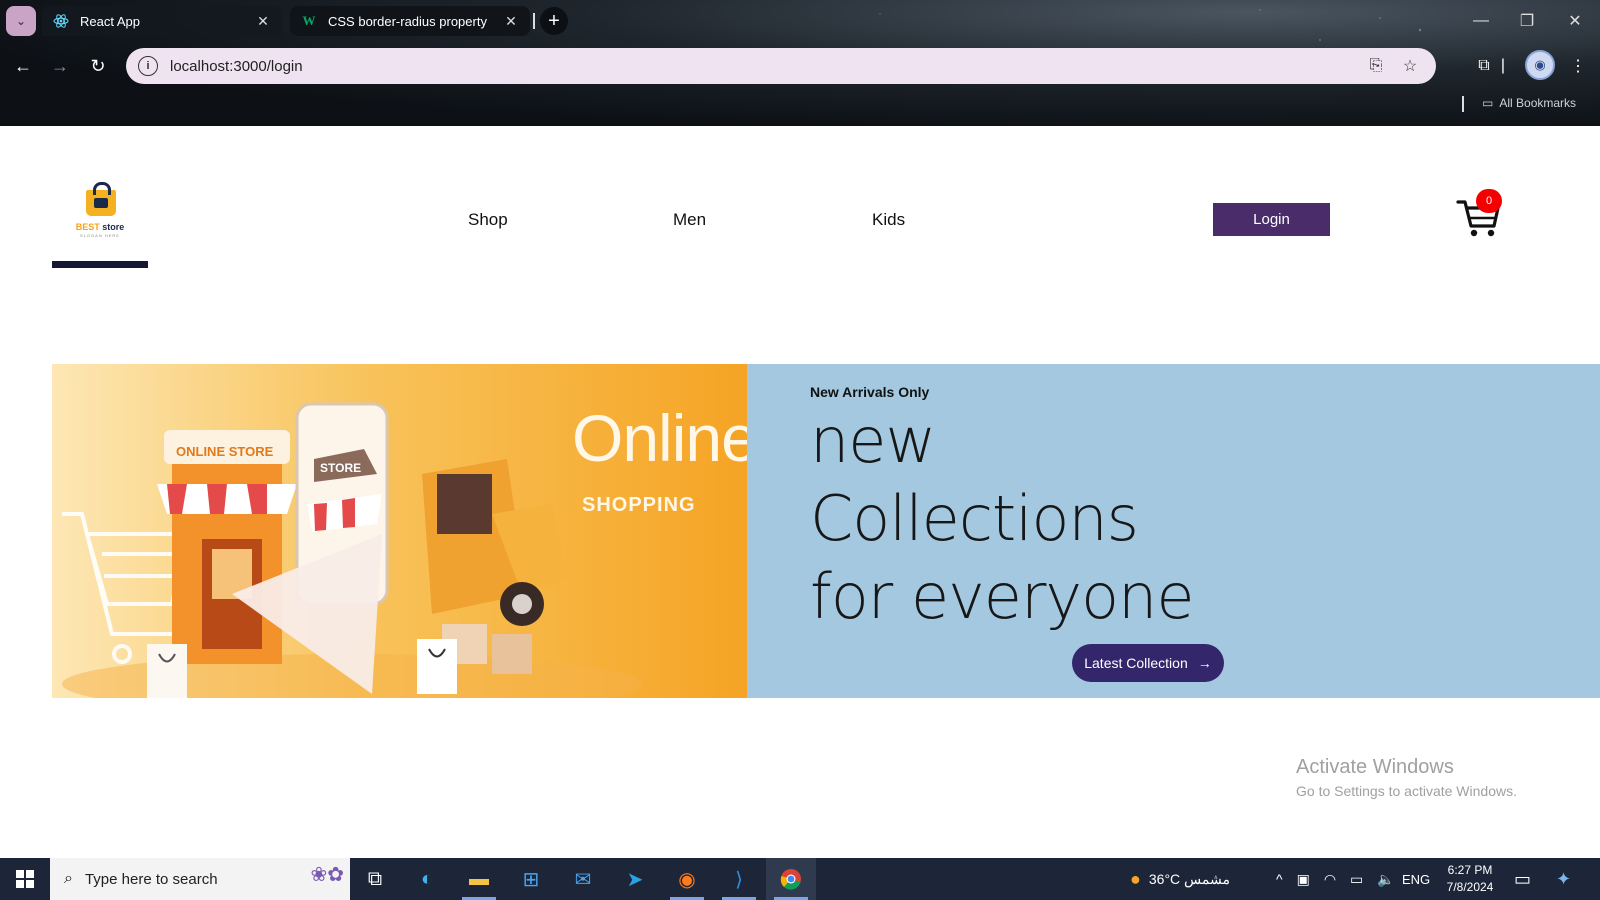 The image size is (1600, 900). What do you see at coordinates (309, 20) in the screenshot?
I see `w3schools-icon: W` at bounding box center [309, 20].